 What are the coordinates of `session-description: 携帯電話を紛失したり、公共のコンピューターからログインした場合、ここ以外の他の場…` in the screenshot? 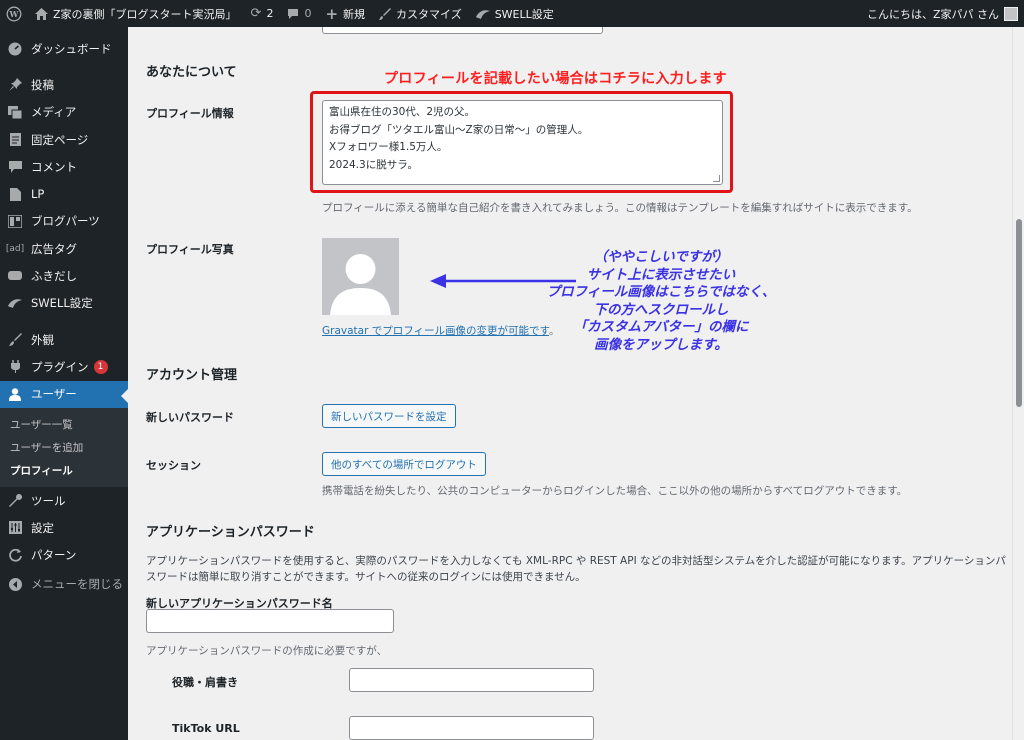 It's located at (615, 491).